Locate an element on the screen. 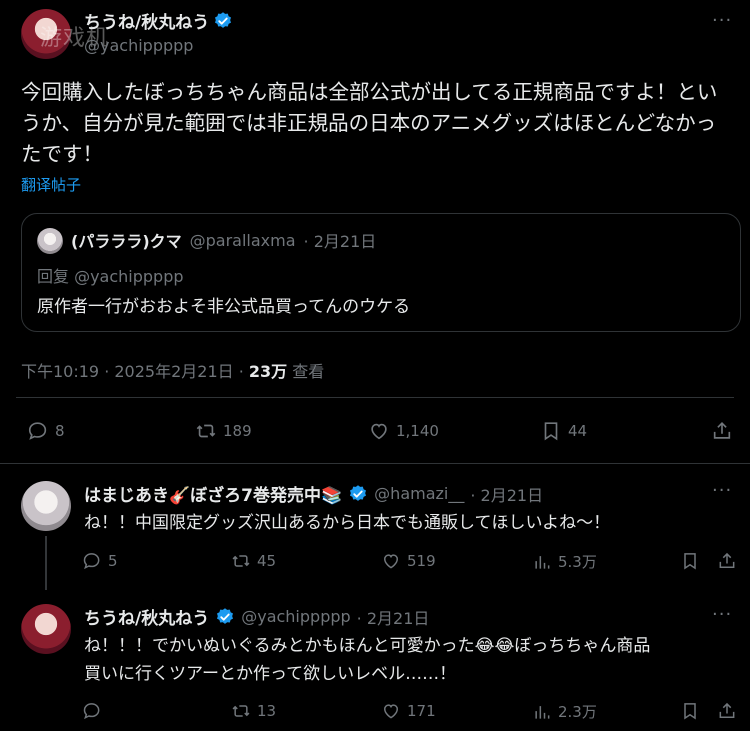 The height and width of the screenshot is (731, 750). retweet-button: 45 is located at coordinates (253, 561).